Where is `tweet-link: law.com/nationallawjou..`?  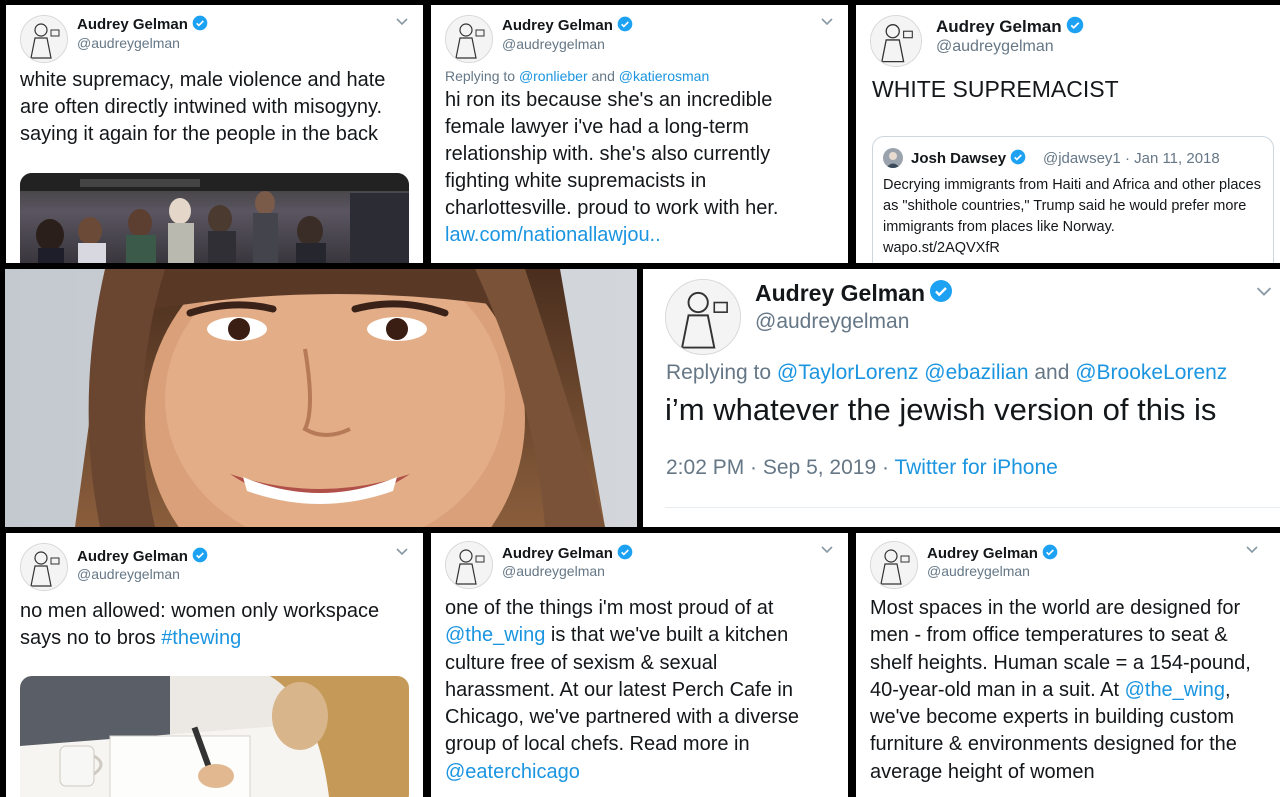
tweet-link: law.com/nationallawjou.. is located at coordinates (553, 235).